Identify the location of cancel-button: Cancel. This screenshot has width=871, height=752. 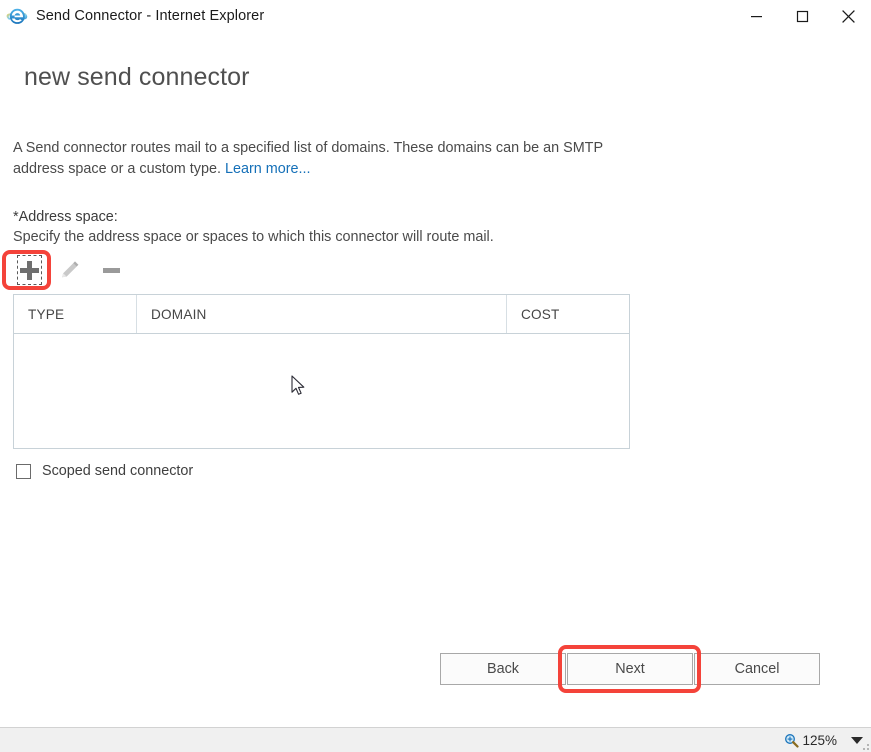
(757, 669).